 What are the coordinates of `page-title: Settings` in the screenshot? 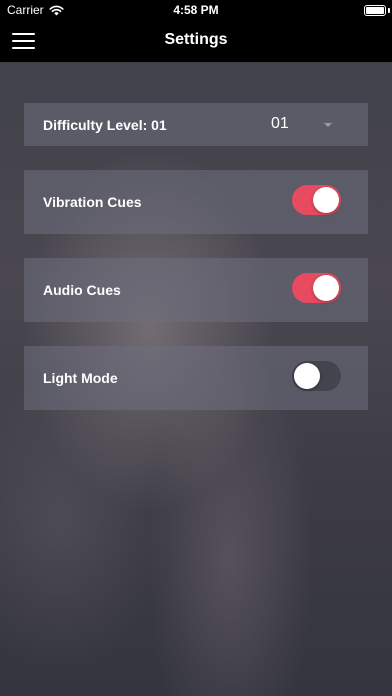 It's located at (196, 39).